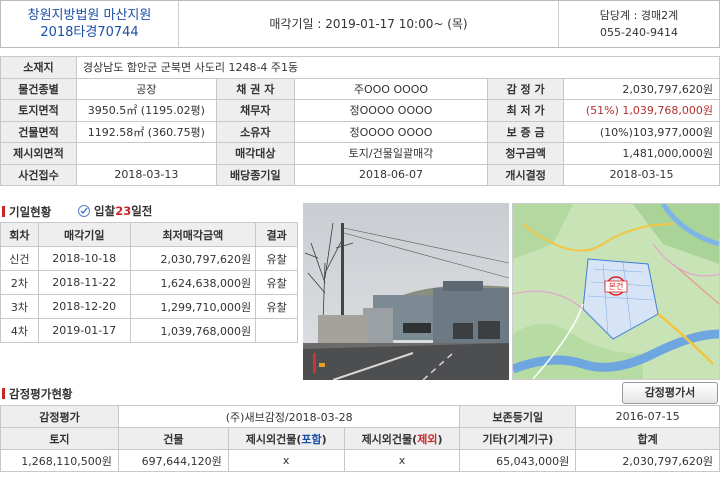 The height and width of the screenshot is (477, 720). I want to click on bid-days: 23, so click(123, 211).